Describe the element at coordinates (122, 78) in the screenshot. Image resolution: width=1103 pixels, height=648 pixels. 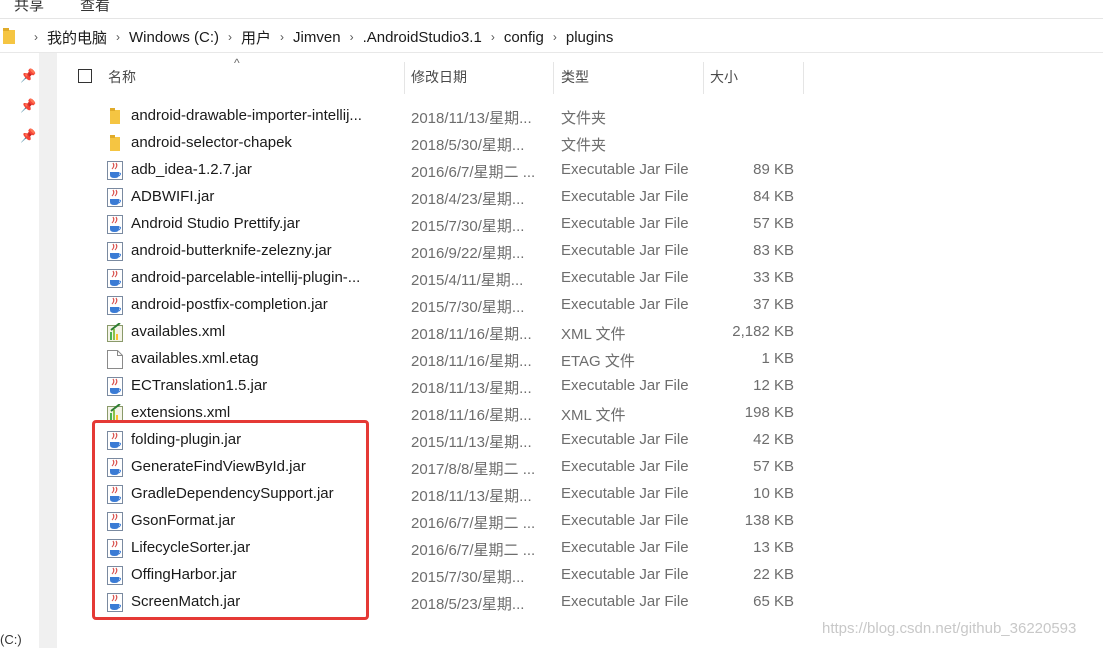
I see `column-header-name: 名称` at that location.